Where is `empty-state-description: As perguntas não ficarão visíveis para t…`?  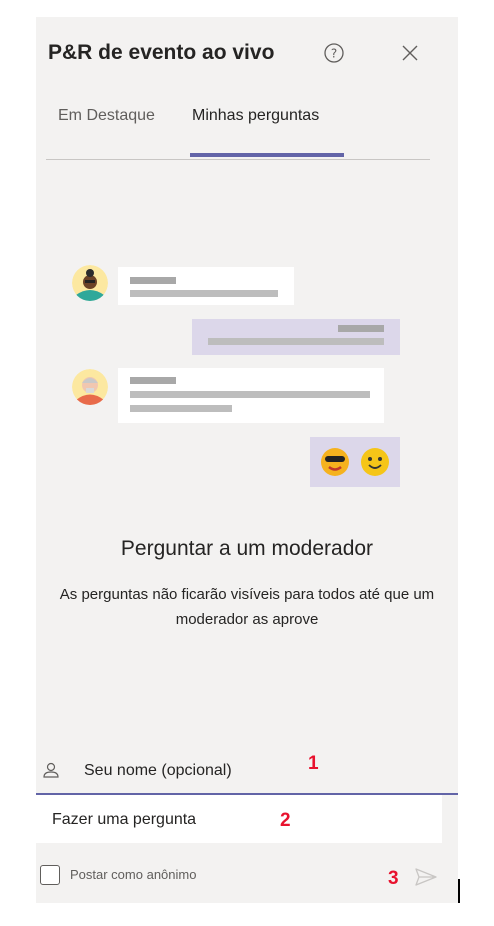 empty-state-description: As perguntas não ficarão visíveis para t… is located at coordinates (247, 607).